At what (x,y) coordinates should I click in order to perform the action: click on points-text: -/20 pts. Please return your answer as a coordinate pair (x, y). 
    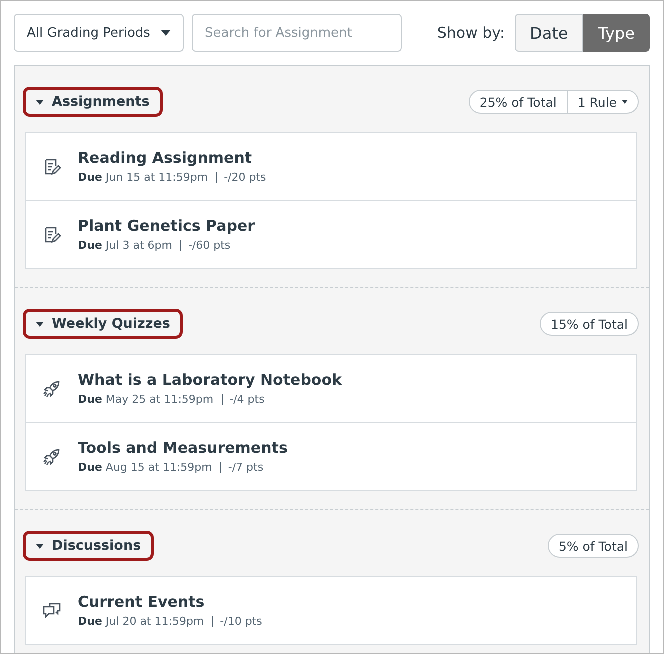
    Looking at the image, I should click on (241, 177).